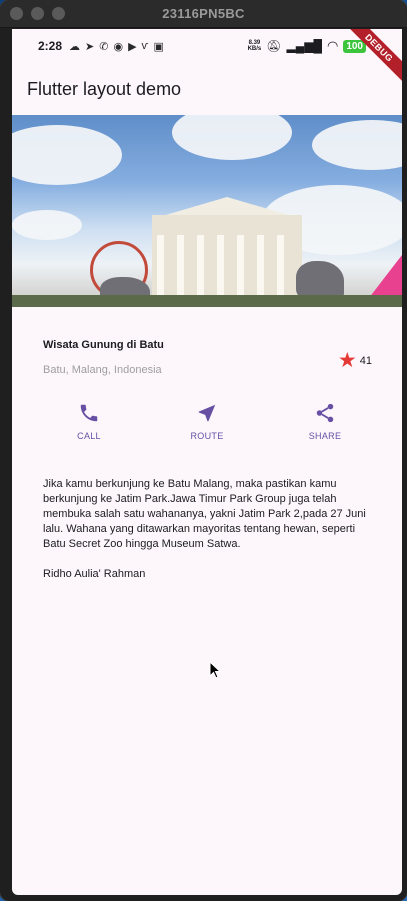  What do you see at coordinates (103, 345) in the screenshot?
I see `place-title: Wisata Gunung di Batu` at bounding box center [103, 345].